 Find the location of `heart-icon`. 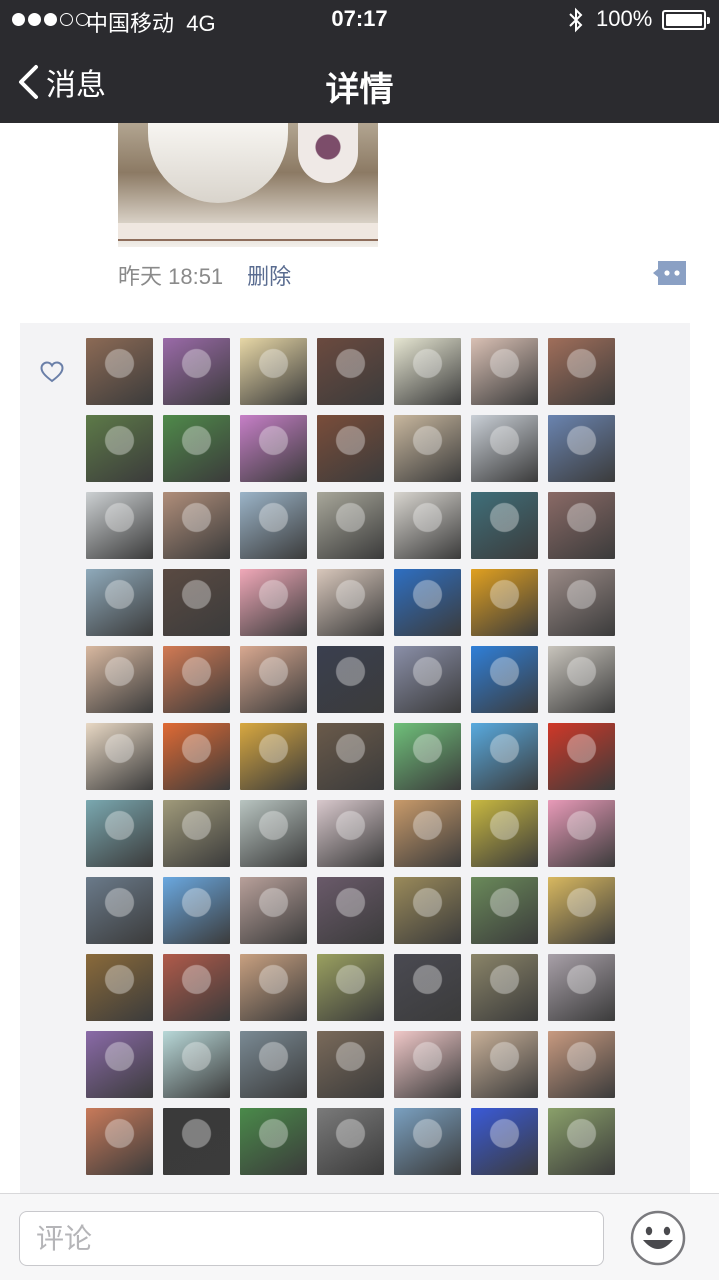

heart-icon is located at coordinates (52, 372).